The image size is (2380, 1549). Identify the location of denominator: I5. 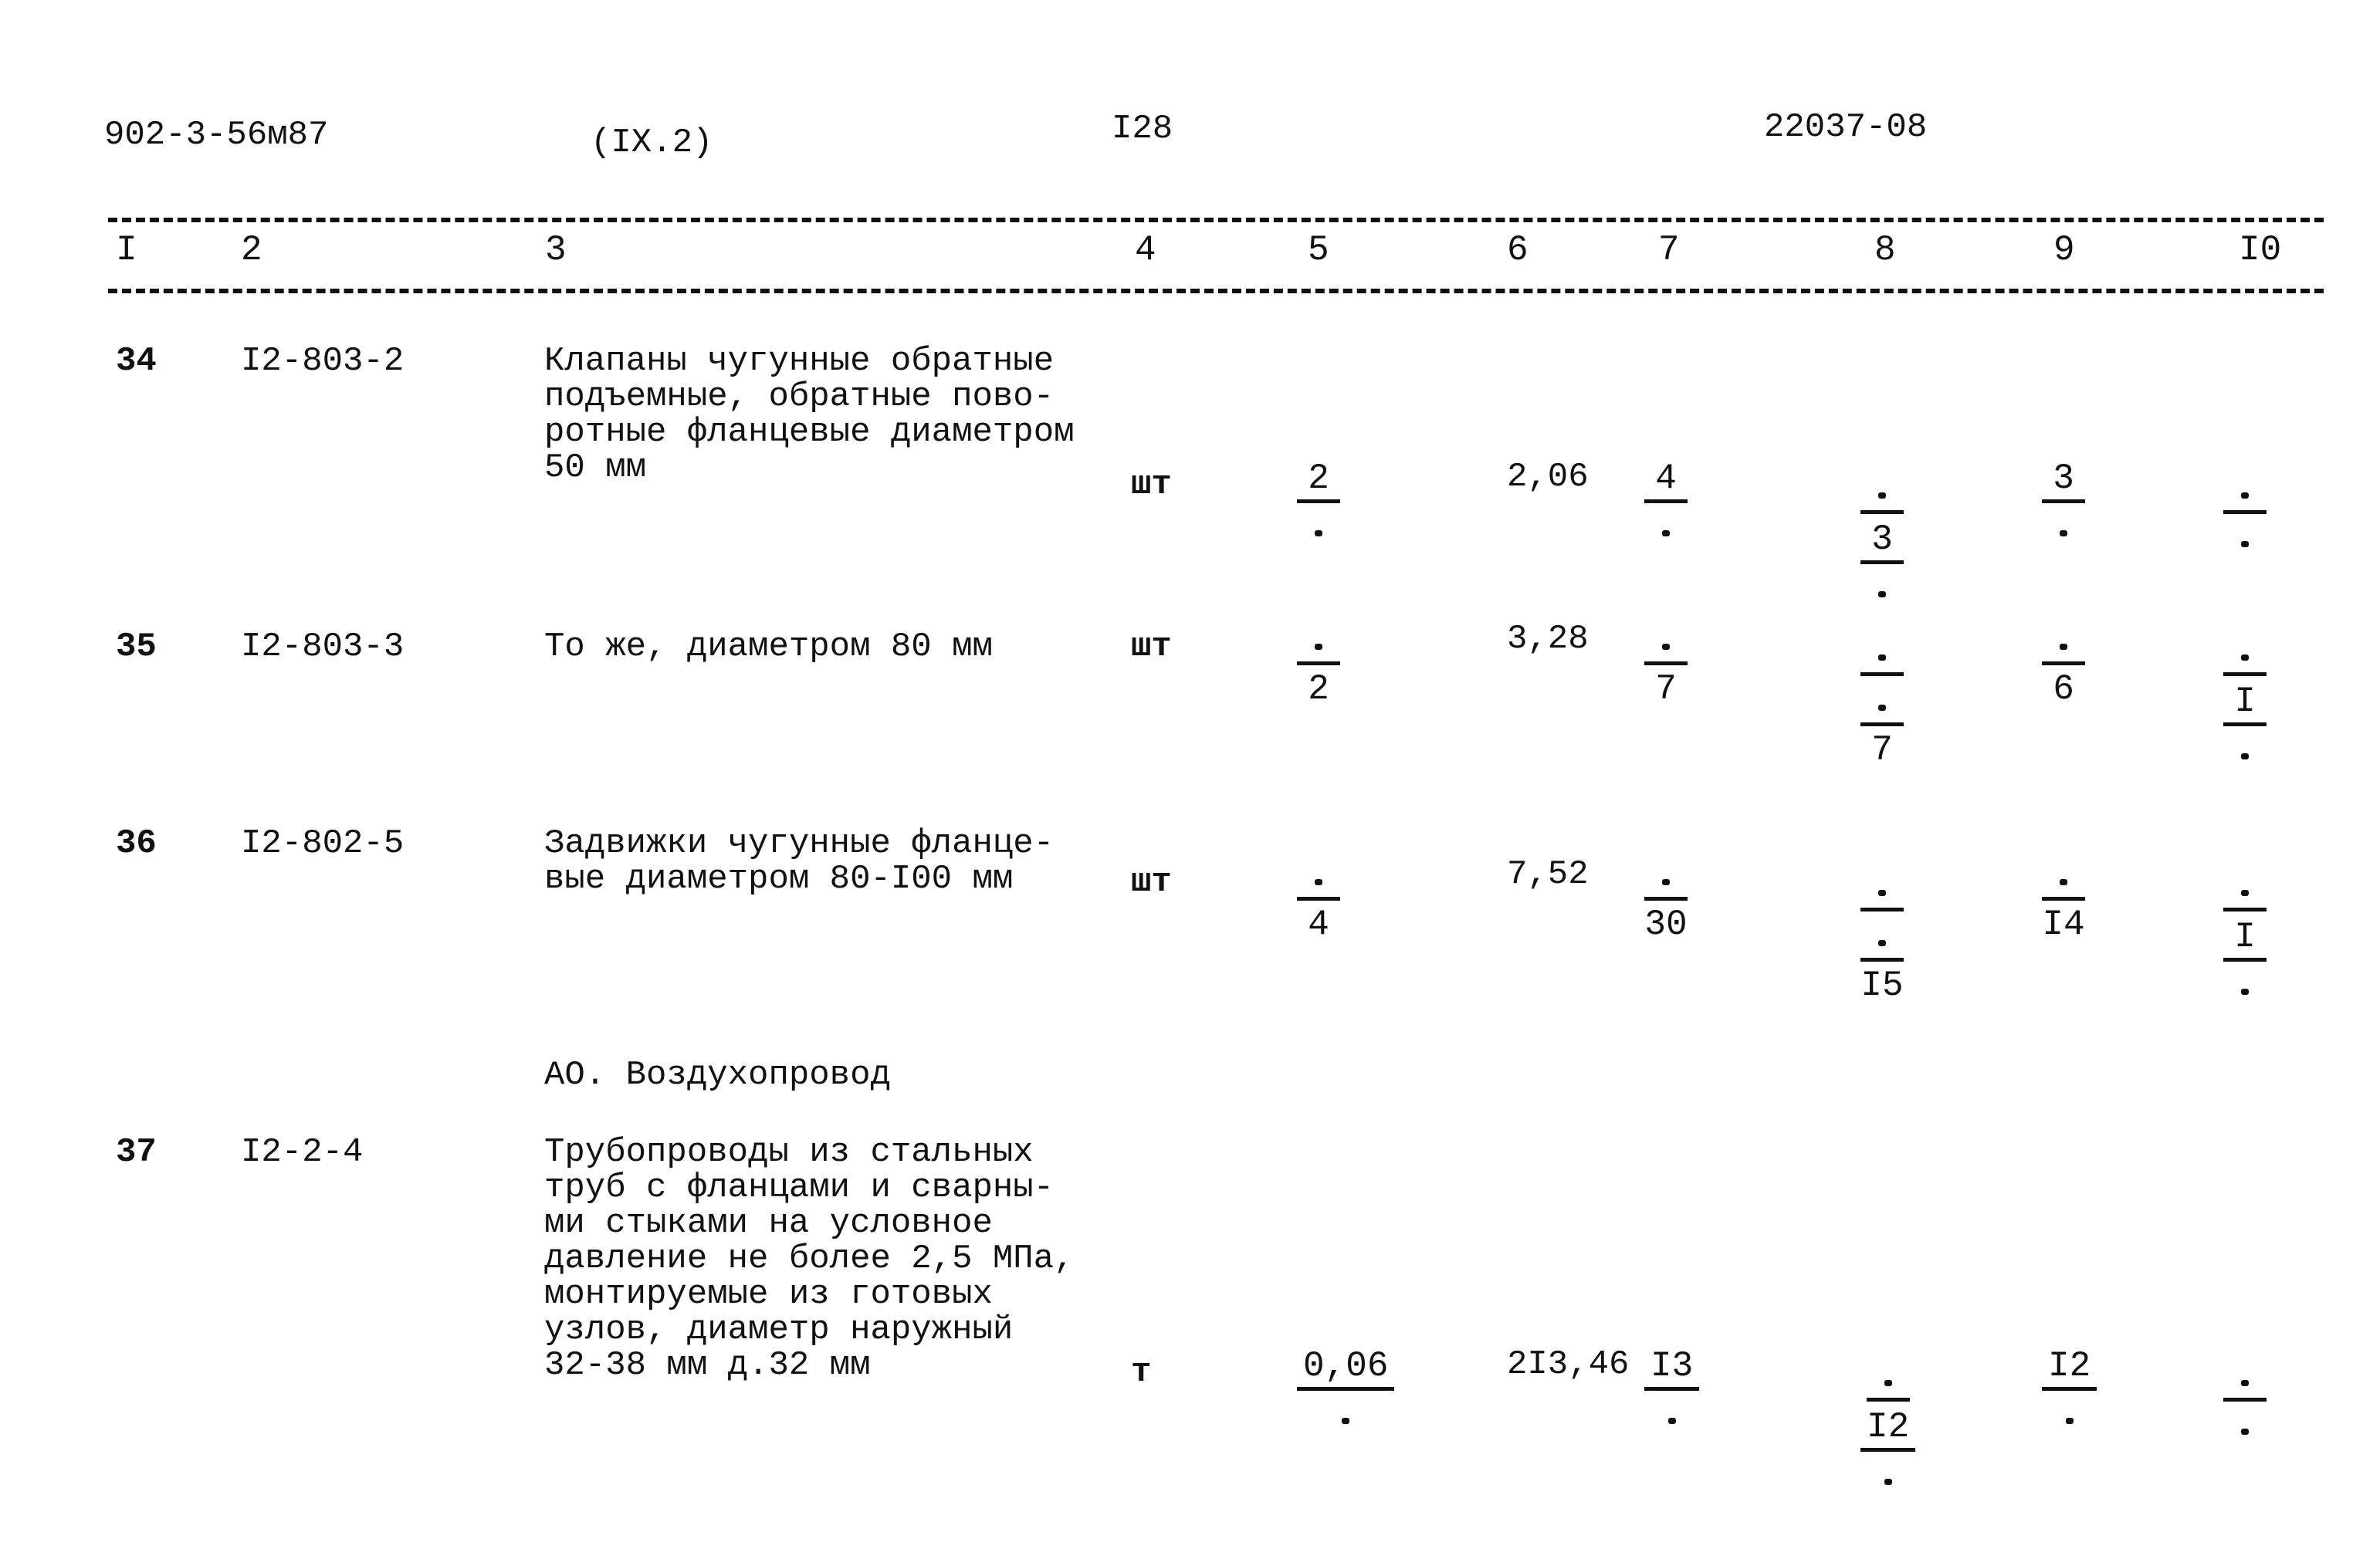
(1882, 986).